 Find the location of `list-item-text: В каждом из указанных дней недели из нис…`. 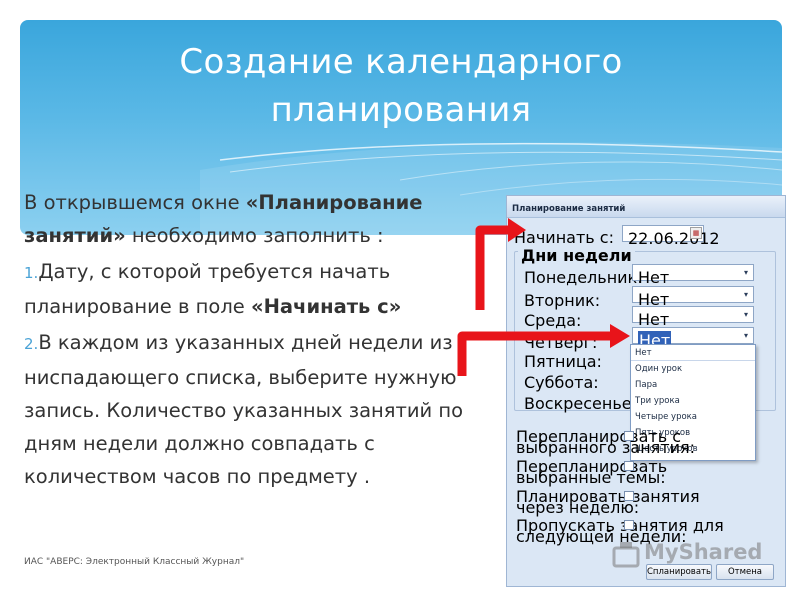

list-item-text: В каждом из указанных дней недели из нис… is located at coordinates (244, 409).